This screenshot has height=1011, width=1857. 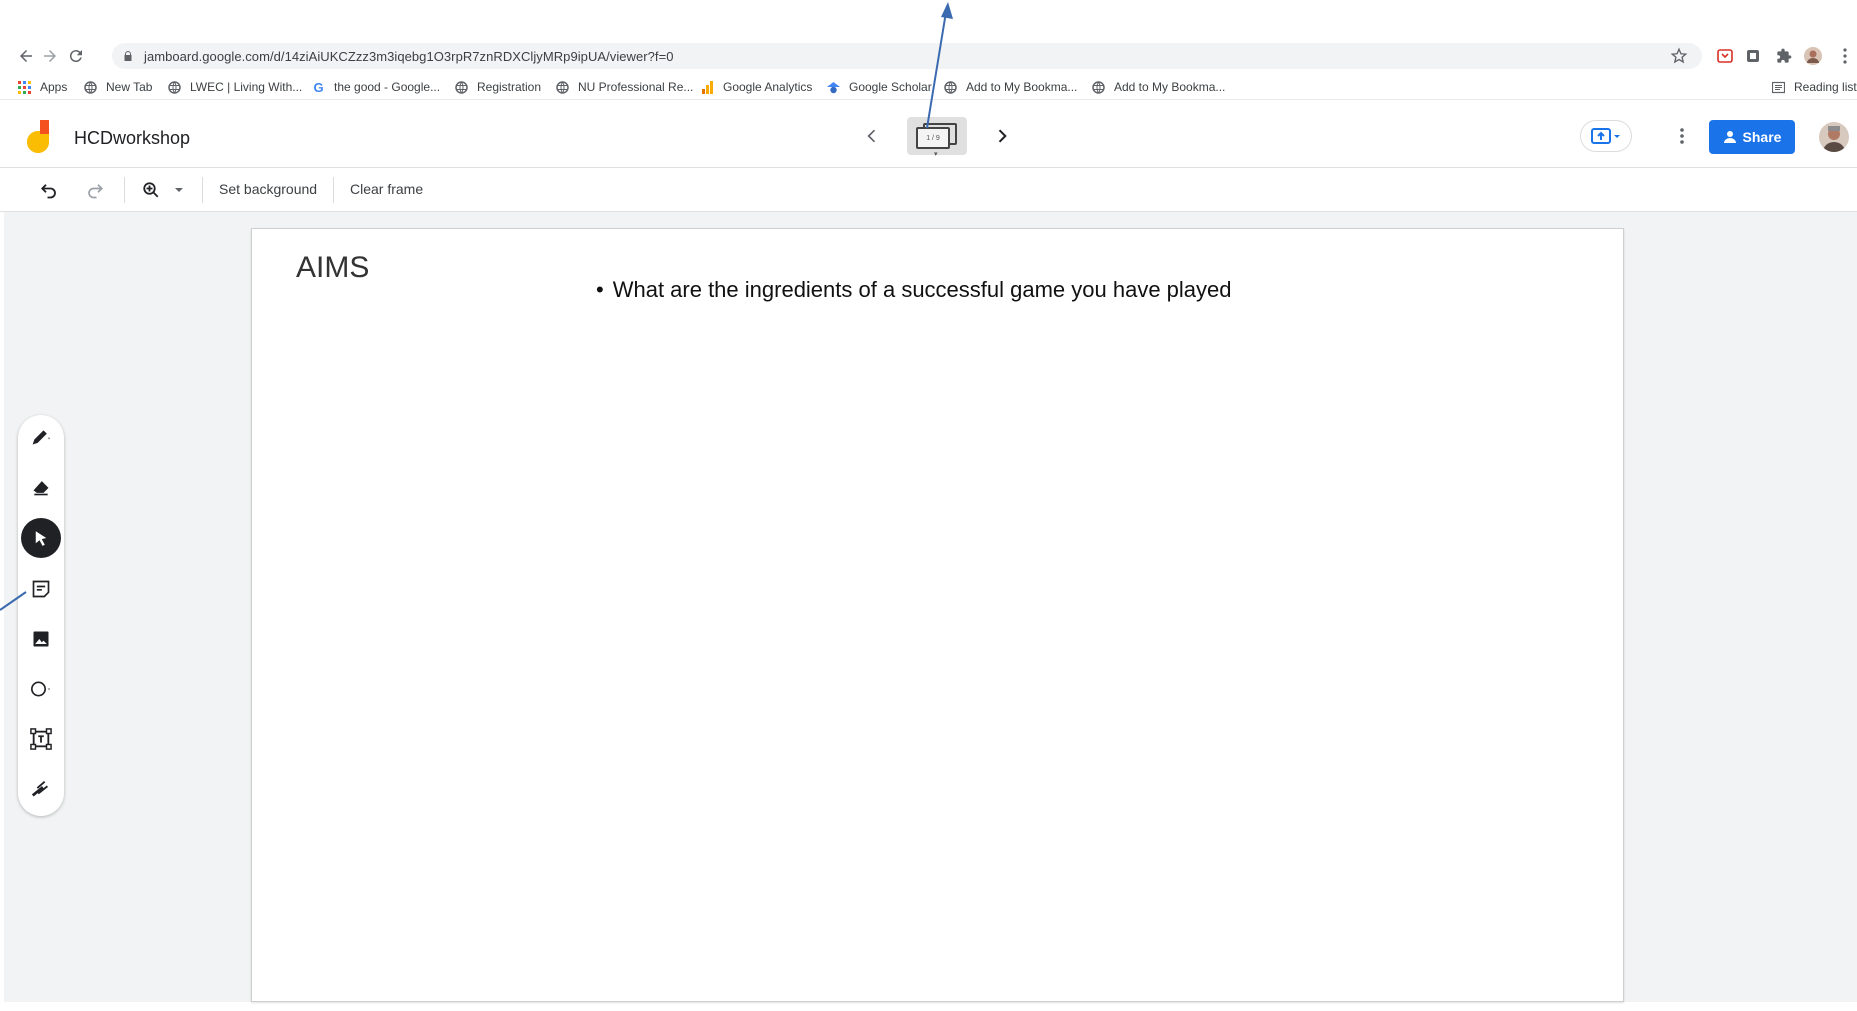 I want to click on share-button: Share, so click(x=1752, y=137).